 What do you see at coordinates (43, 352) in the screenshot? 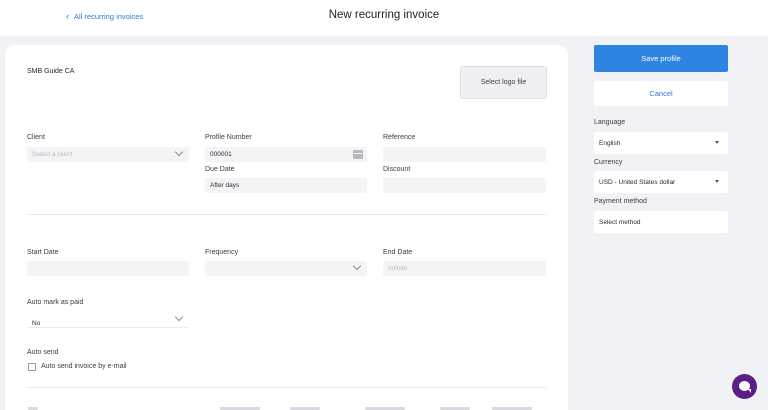
I see `auto-send-label: Auto send` at bounding box center [43, 352].